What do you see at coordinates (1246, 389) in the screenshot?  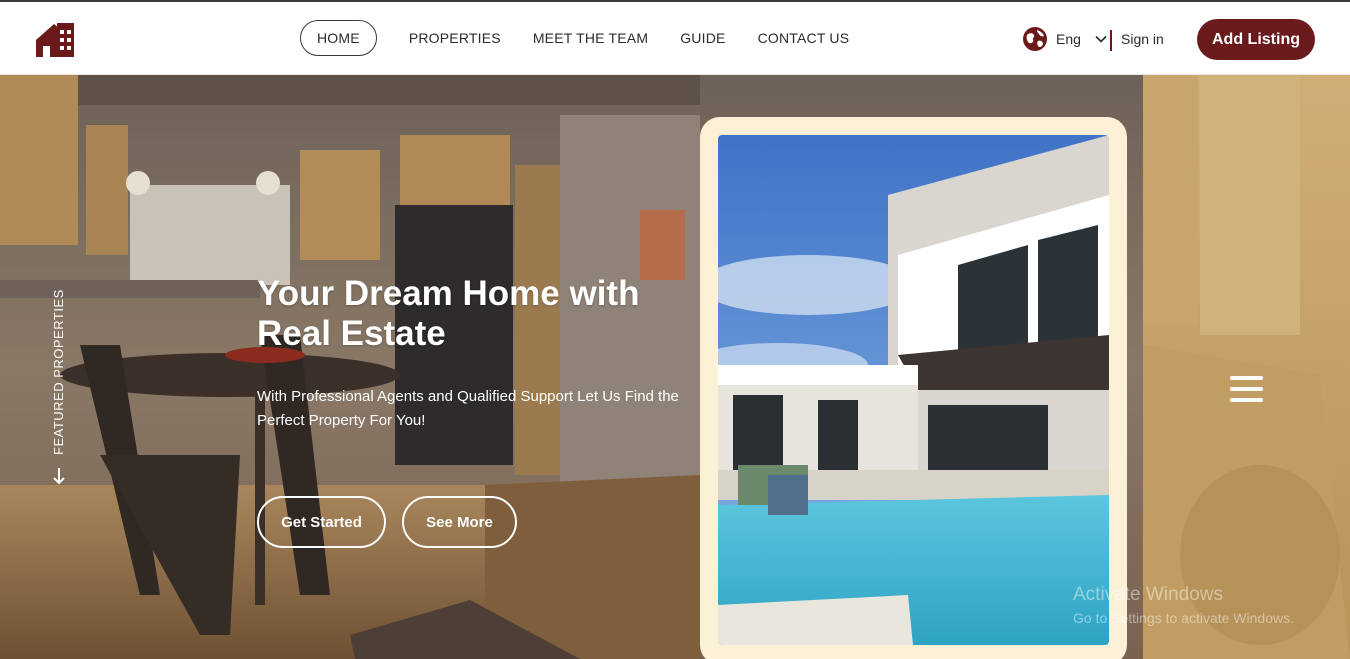 I see `hamburger-menu-icon` at bounding box center [1246, 389].